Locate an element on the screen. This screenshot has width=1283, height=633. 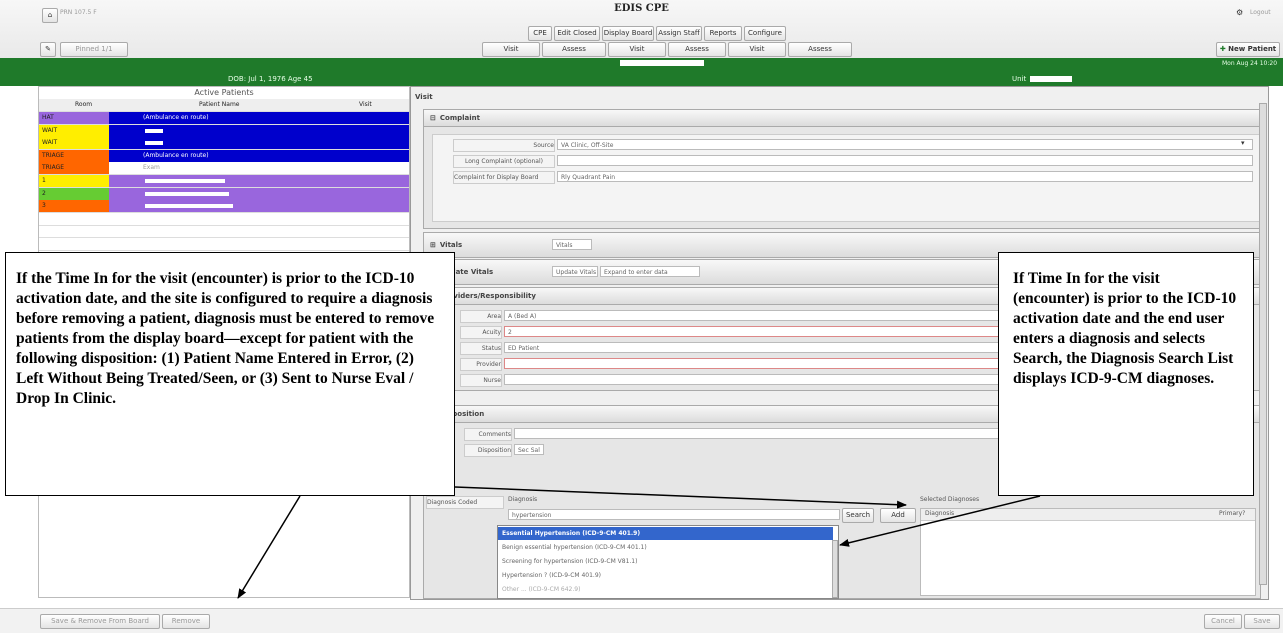
annotation-arrows is located at coordinates (639, 542).